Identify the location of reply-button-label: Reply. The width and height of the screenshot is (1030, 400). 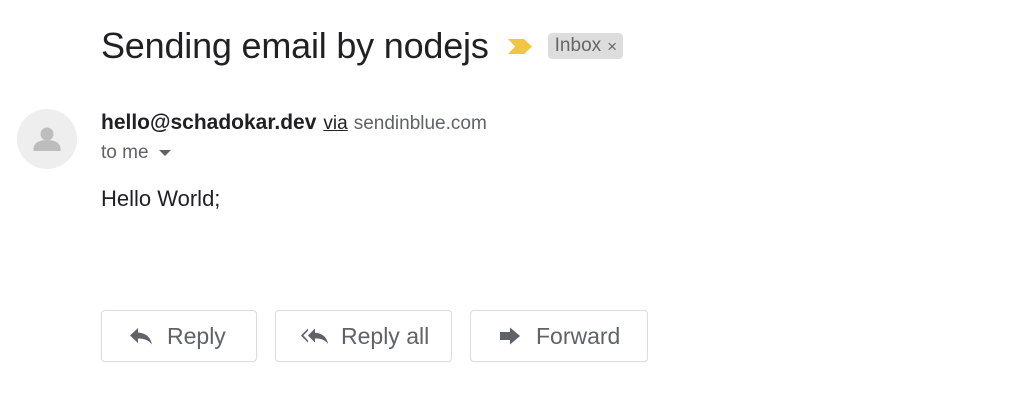
(196, 335).